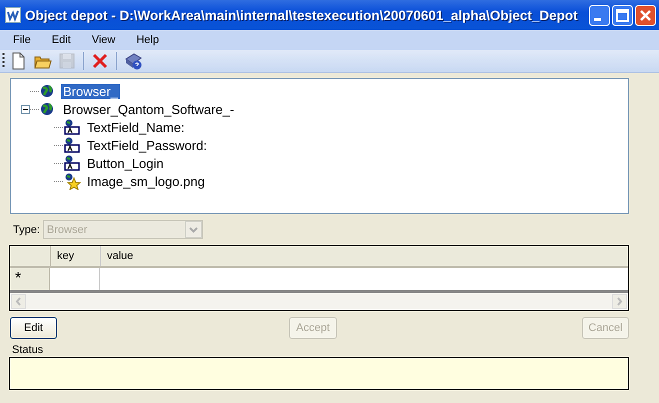 This screenshot has width=659, height=403. Describe the element at coordinates (76, 256) in the screenshot. I see `column-header: key` at that location.